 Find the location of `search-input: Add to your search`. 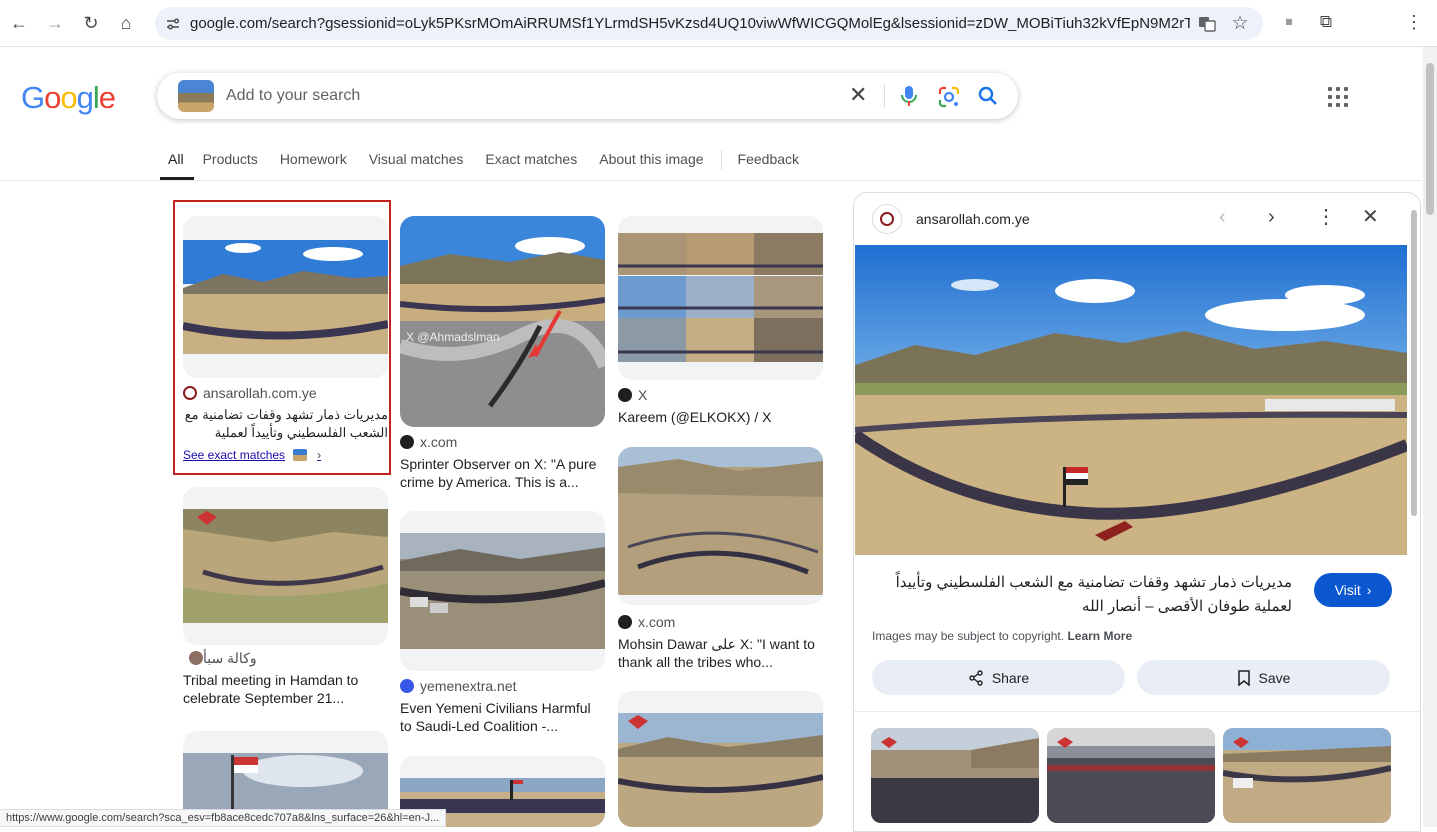

search-input: Add to your search is located at coordinates (293, 96).